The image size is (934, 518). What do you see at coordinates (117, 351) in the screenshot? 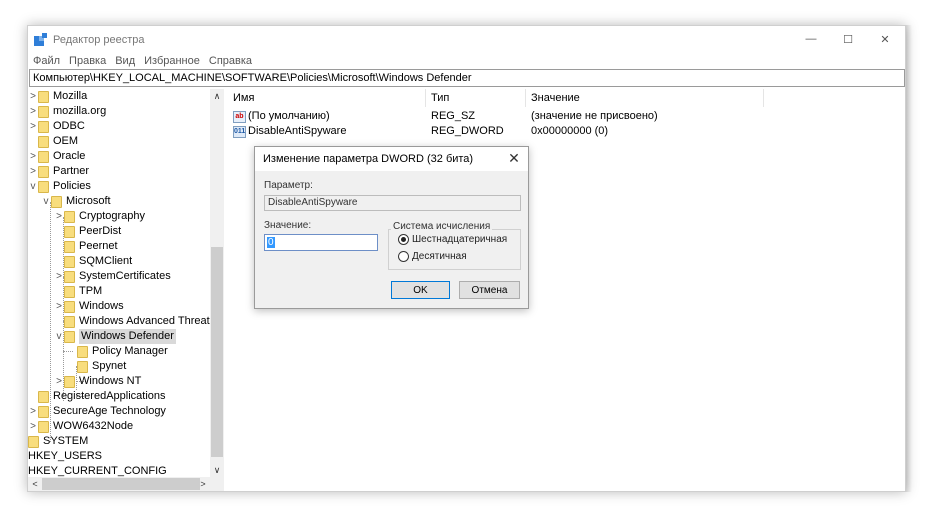
I see `tree-item-policy-manager: Policy Manager` at bounding box center [117, 351].